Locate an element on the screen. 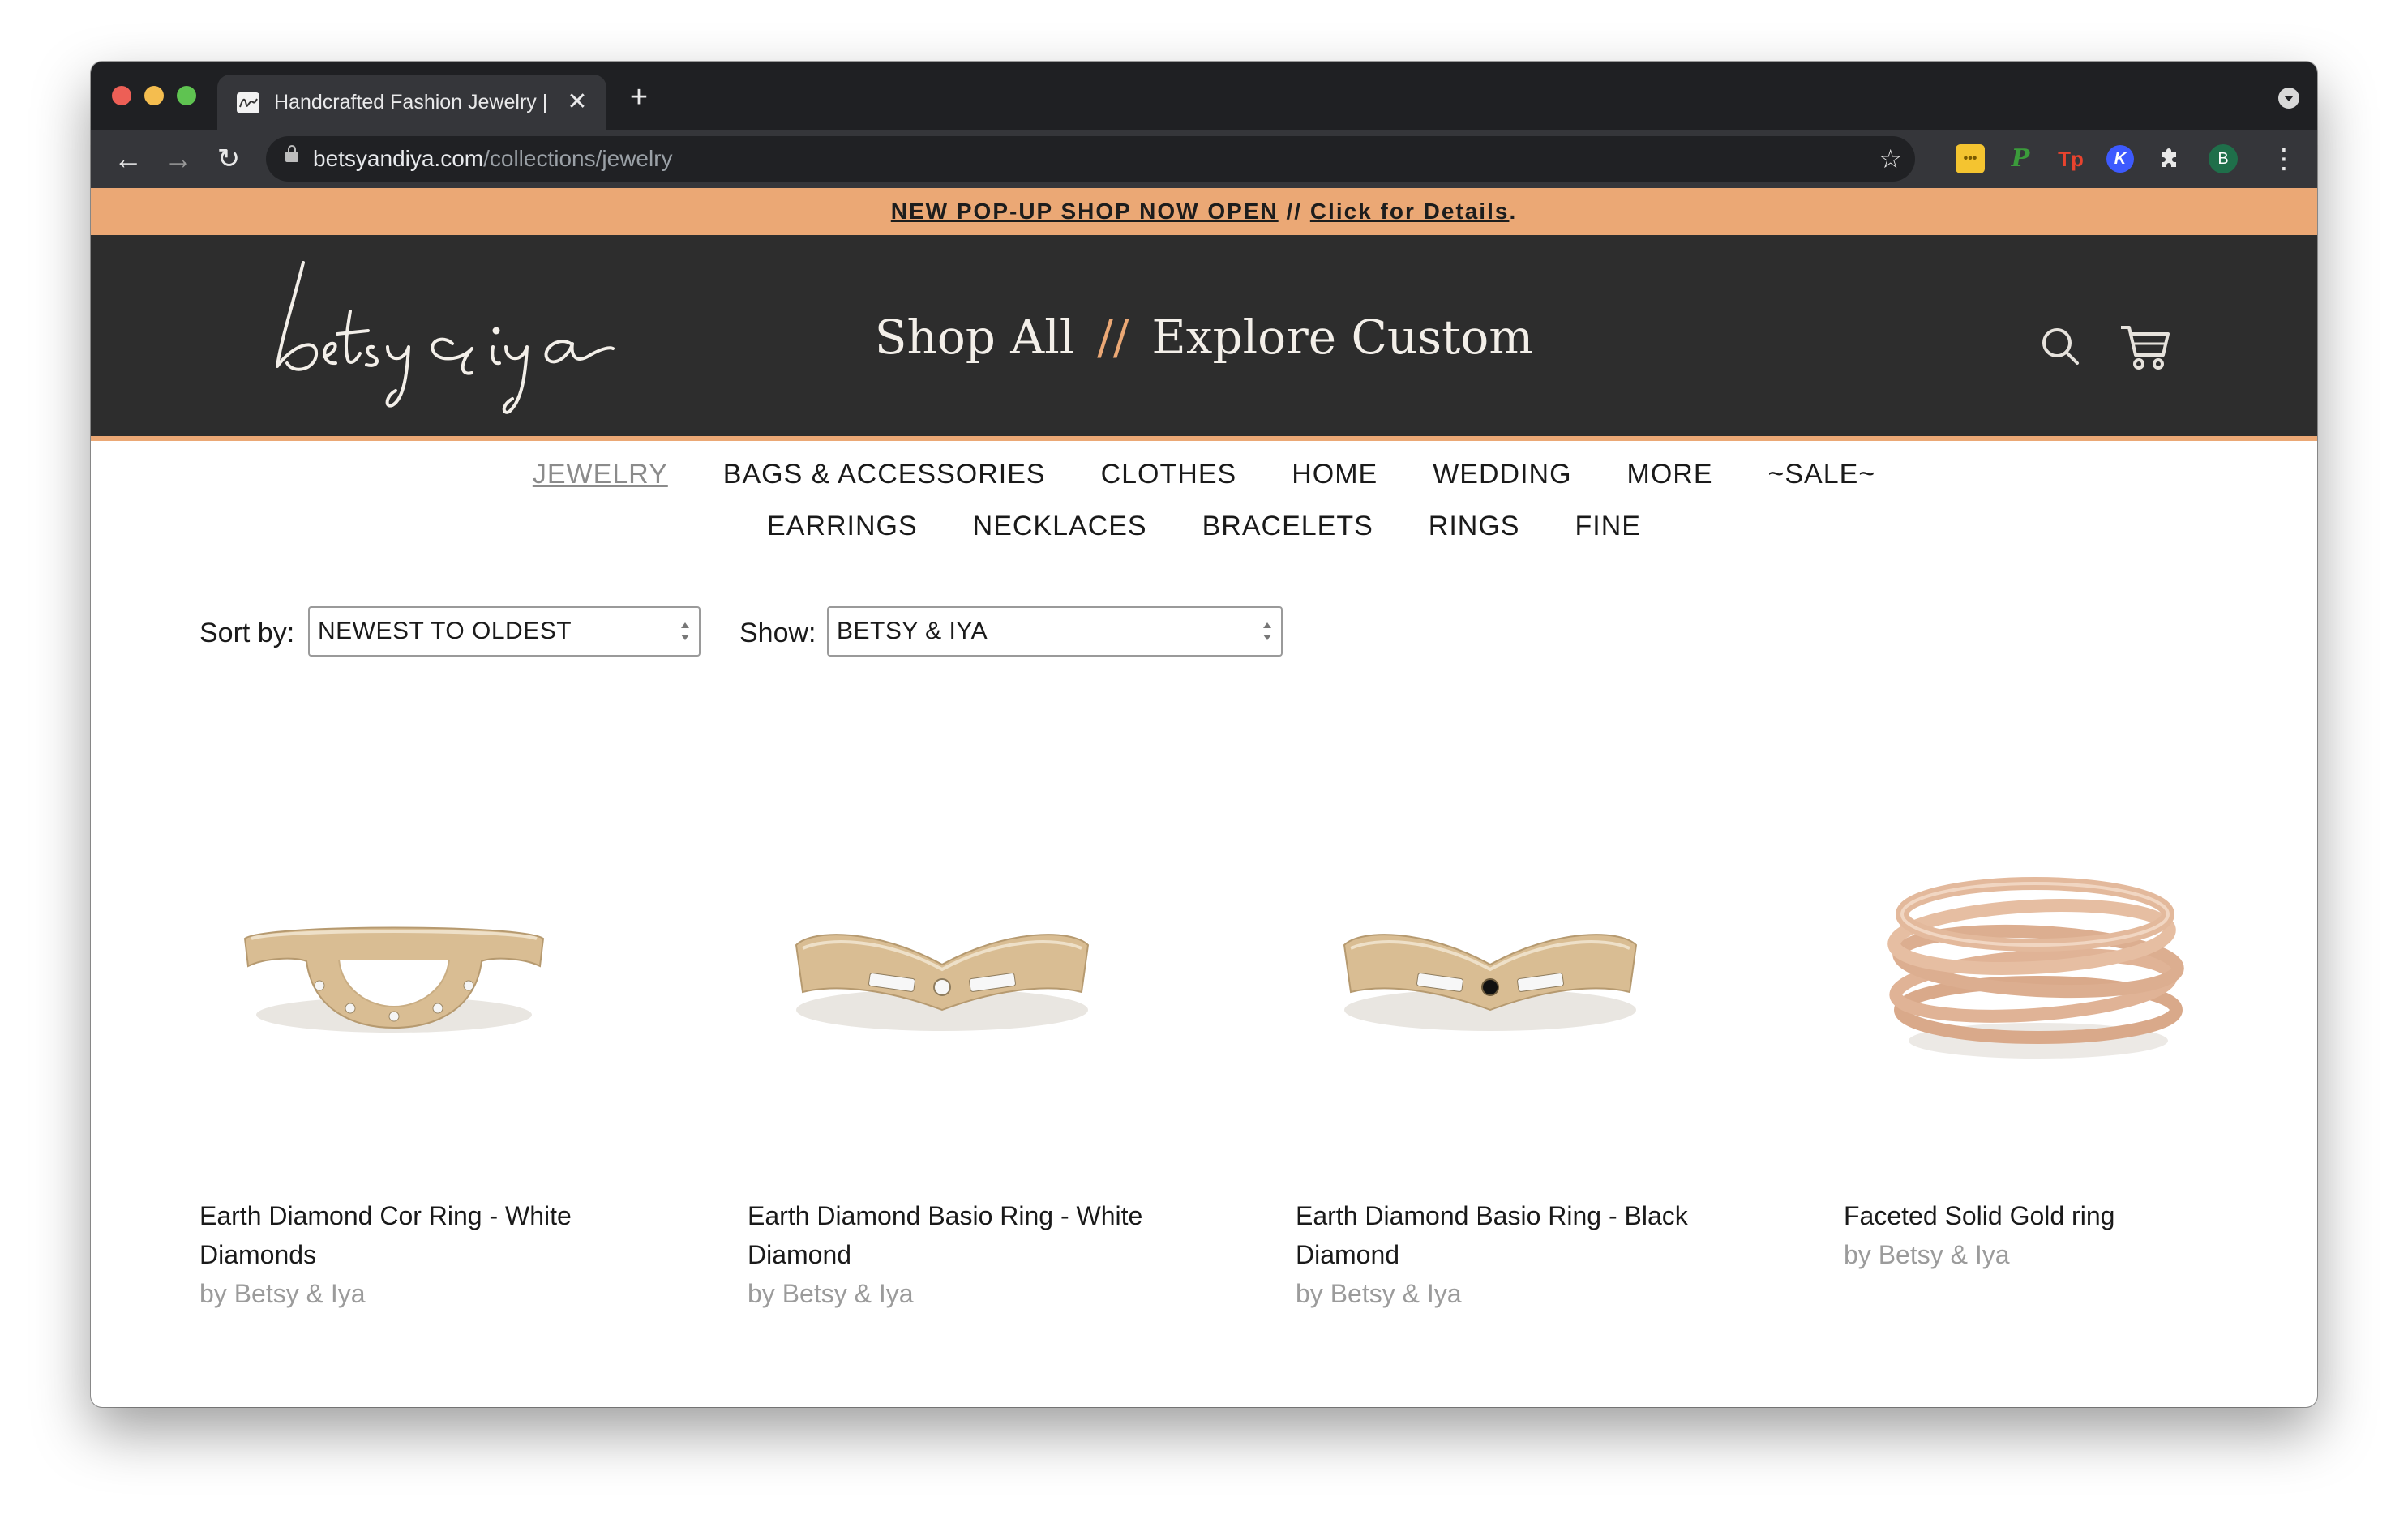 This screenshot has width=2408, height=1527. category-sale: ~SALE~ is located at coordinates (1822, 474).